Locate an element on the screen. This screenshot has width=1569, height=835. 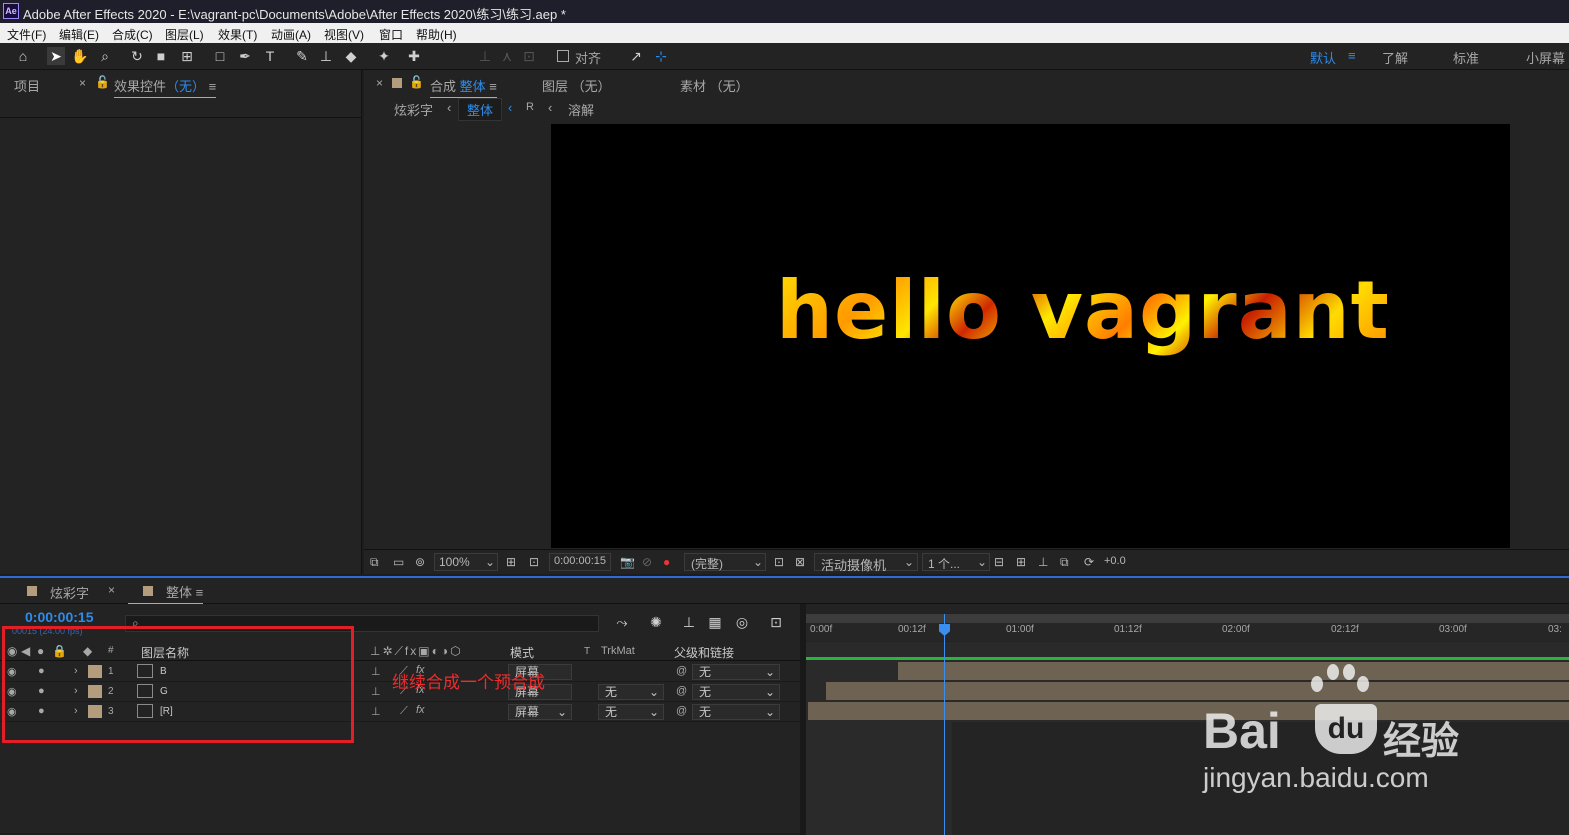
timeline-tabs: 炫彩字 × 整体 ≡ is located at coordinates (784, 591).